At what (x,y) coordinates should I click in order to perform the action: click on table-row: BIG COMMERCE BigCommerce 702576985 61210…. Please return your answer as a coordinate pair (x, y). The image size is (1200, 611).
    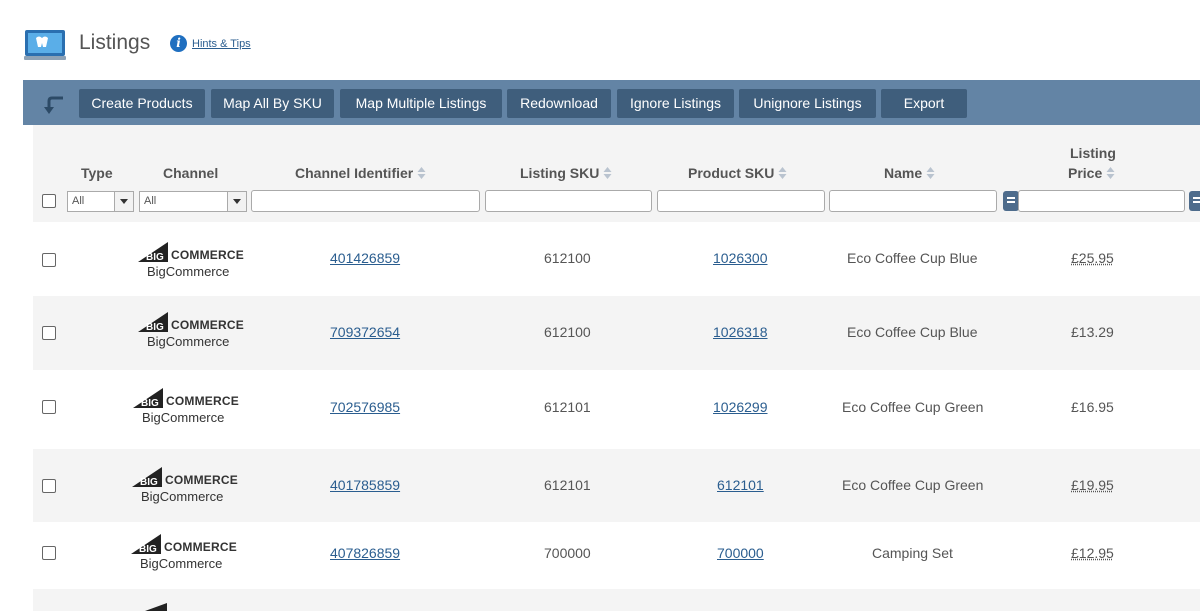
    Looking at the image, I should click on (616, 409).